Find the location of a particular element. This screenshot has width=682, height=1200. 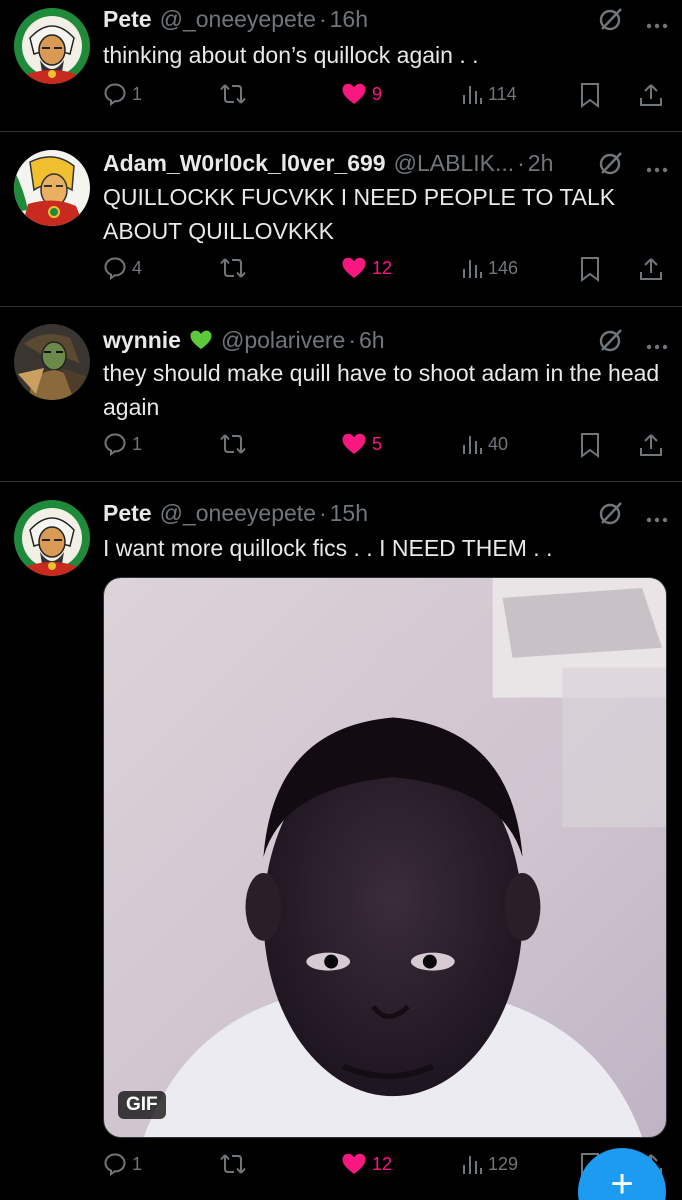

timestamp: 15h is located at coordinates (349, 513).